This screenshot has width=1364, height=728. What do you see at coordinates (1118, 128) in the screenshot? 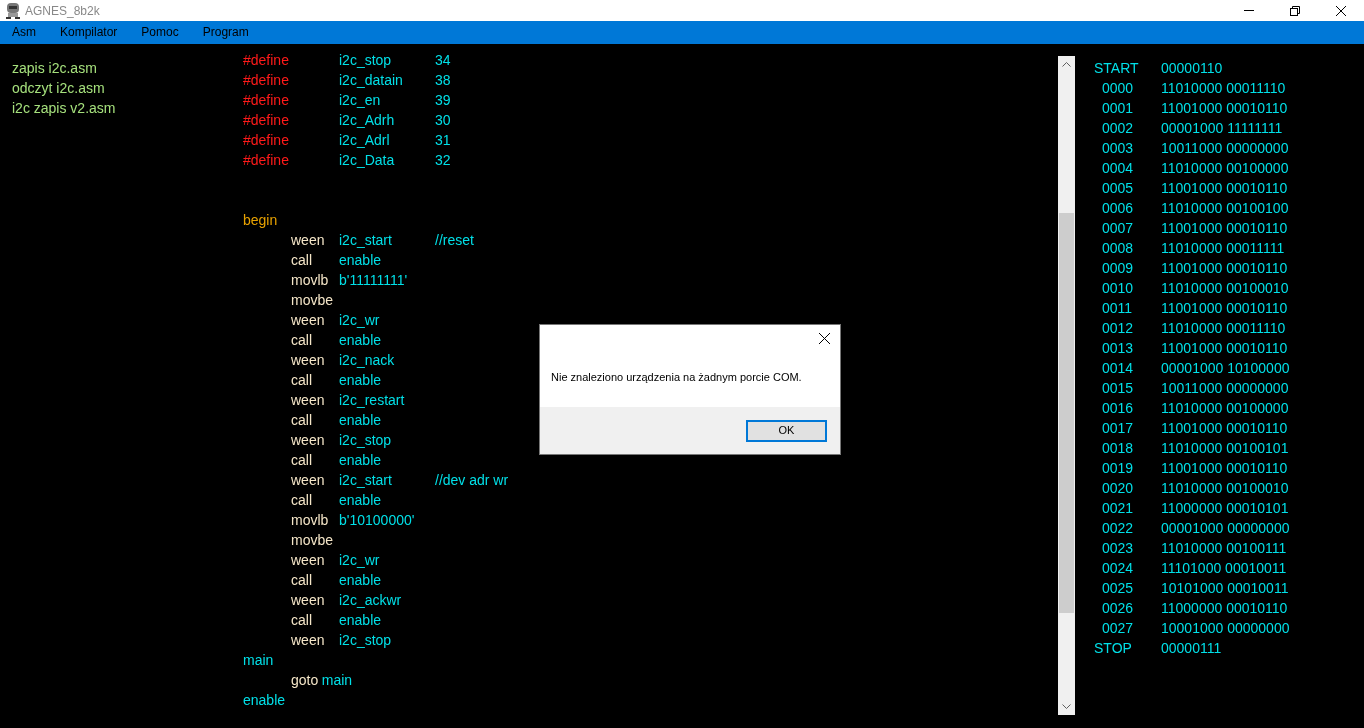
I see `address-text: 0002` at bounding box center [1118, 128].